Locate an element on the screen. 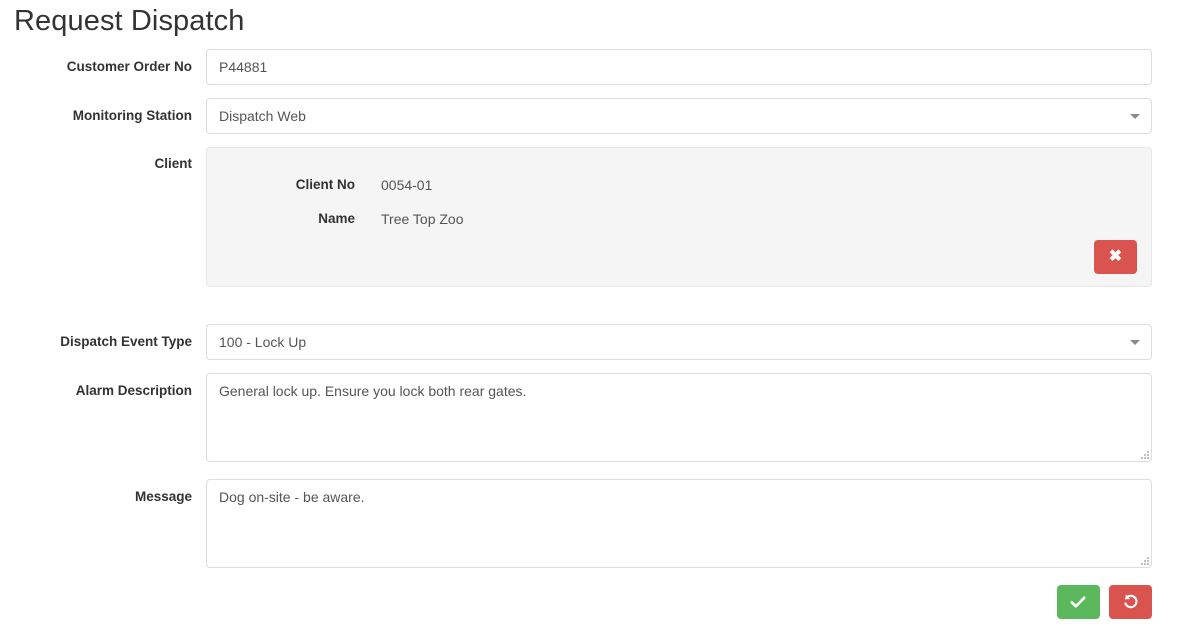 The width and height of the screenshot is (1188, 640). client-no-value: 0054-01 is located at coordinates (407, 185).